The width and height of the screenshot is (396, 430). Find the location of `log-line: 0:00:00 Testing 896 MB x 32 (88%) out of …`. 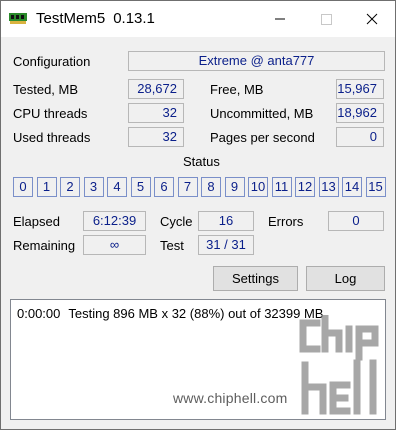

log-line: 0:00:00 Testing 896 MB x 32 (88%) out of … is located at coordinates (170, 313).